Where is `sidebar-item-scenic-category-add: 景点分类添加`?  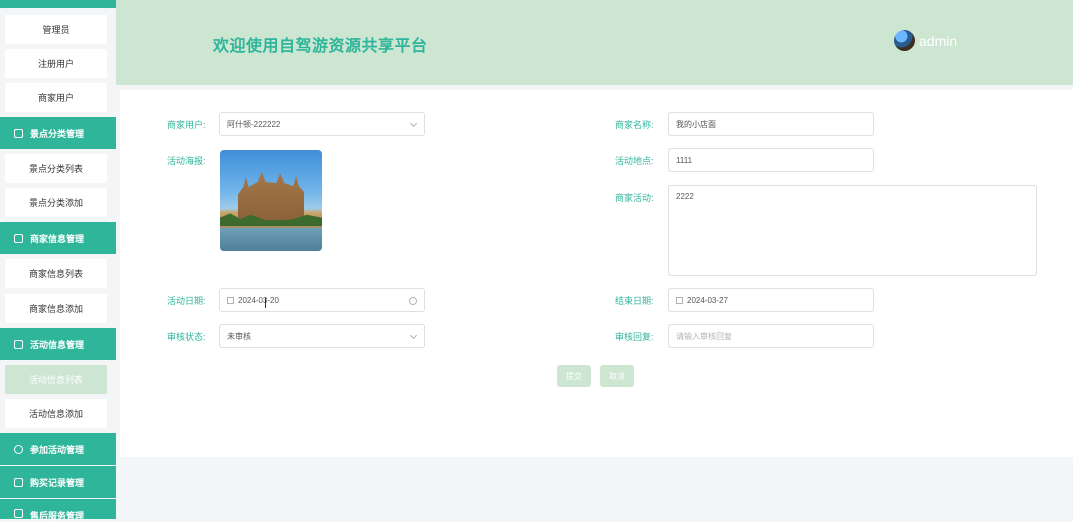 sidebar-item-scenic-category-add: 景点分类添加 is located at coordinates (56, 202).